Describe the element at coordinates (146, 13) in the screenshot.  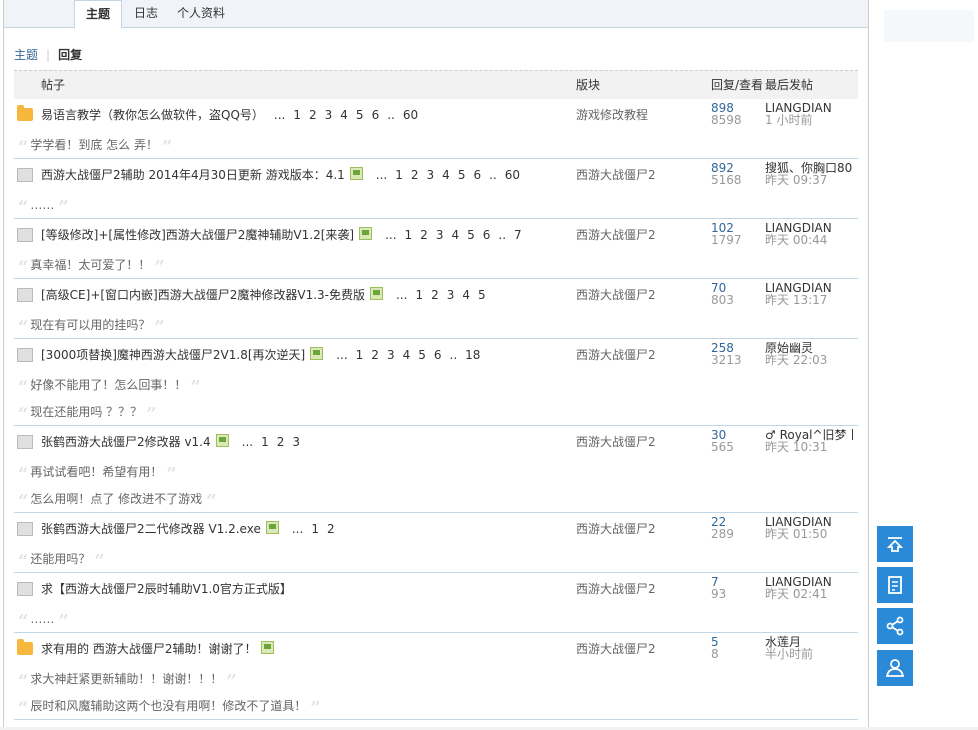
I see `tab-blog: 日志` at that location.